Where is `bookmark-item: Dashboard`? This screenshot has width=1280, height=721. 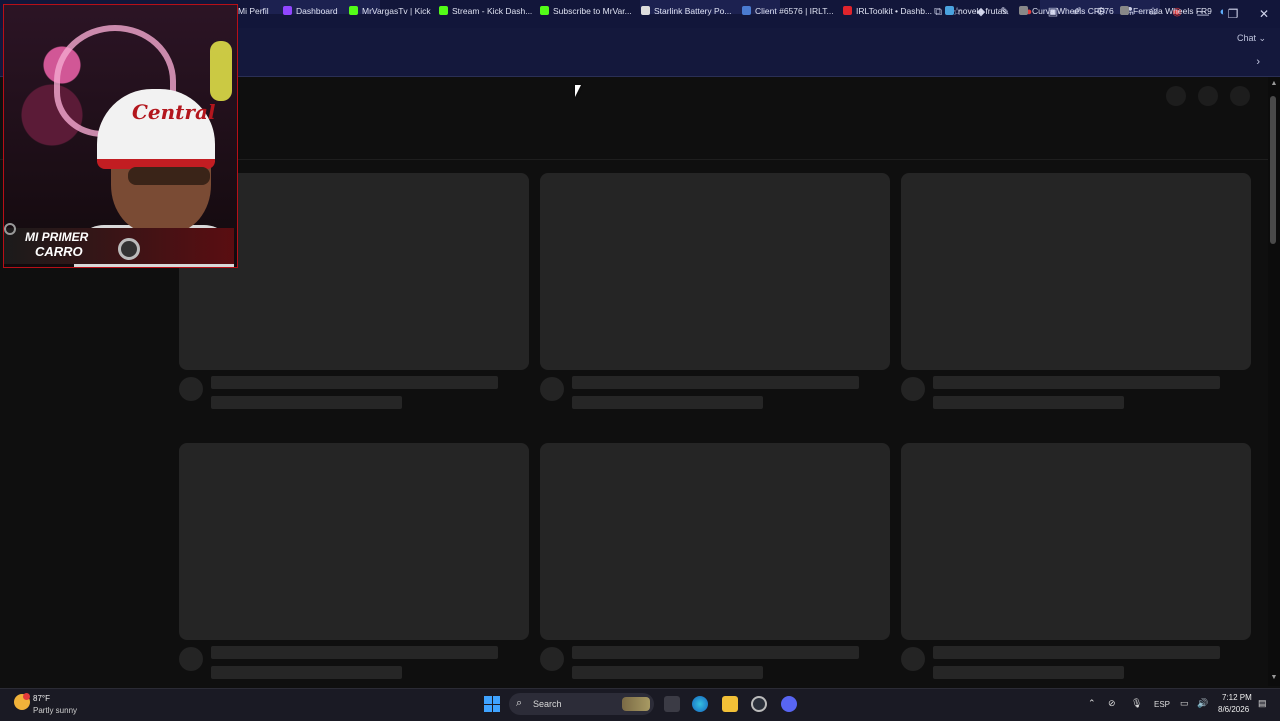 bookmark-item: Dashboard is located at coordinates (310, 11).